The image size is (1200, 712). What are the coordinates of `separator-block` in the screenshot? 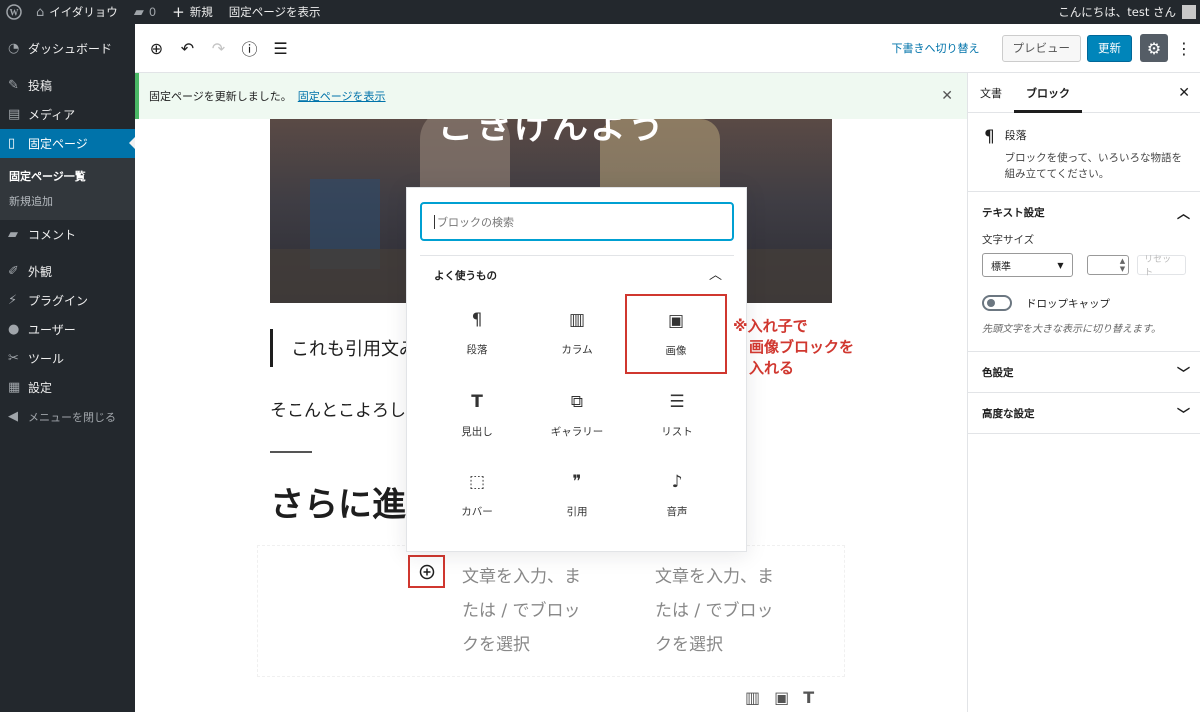 It's located at (291, 452).